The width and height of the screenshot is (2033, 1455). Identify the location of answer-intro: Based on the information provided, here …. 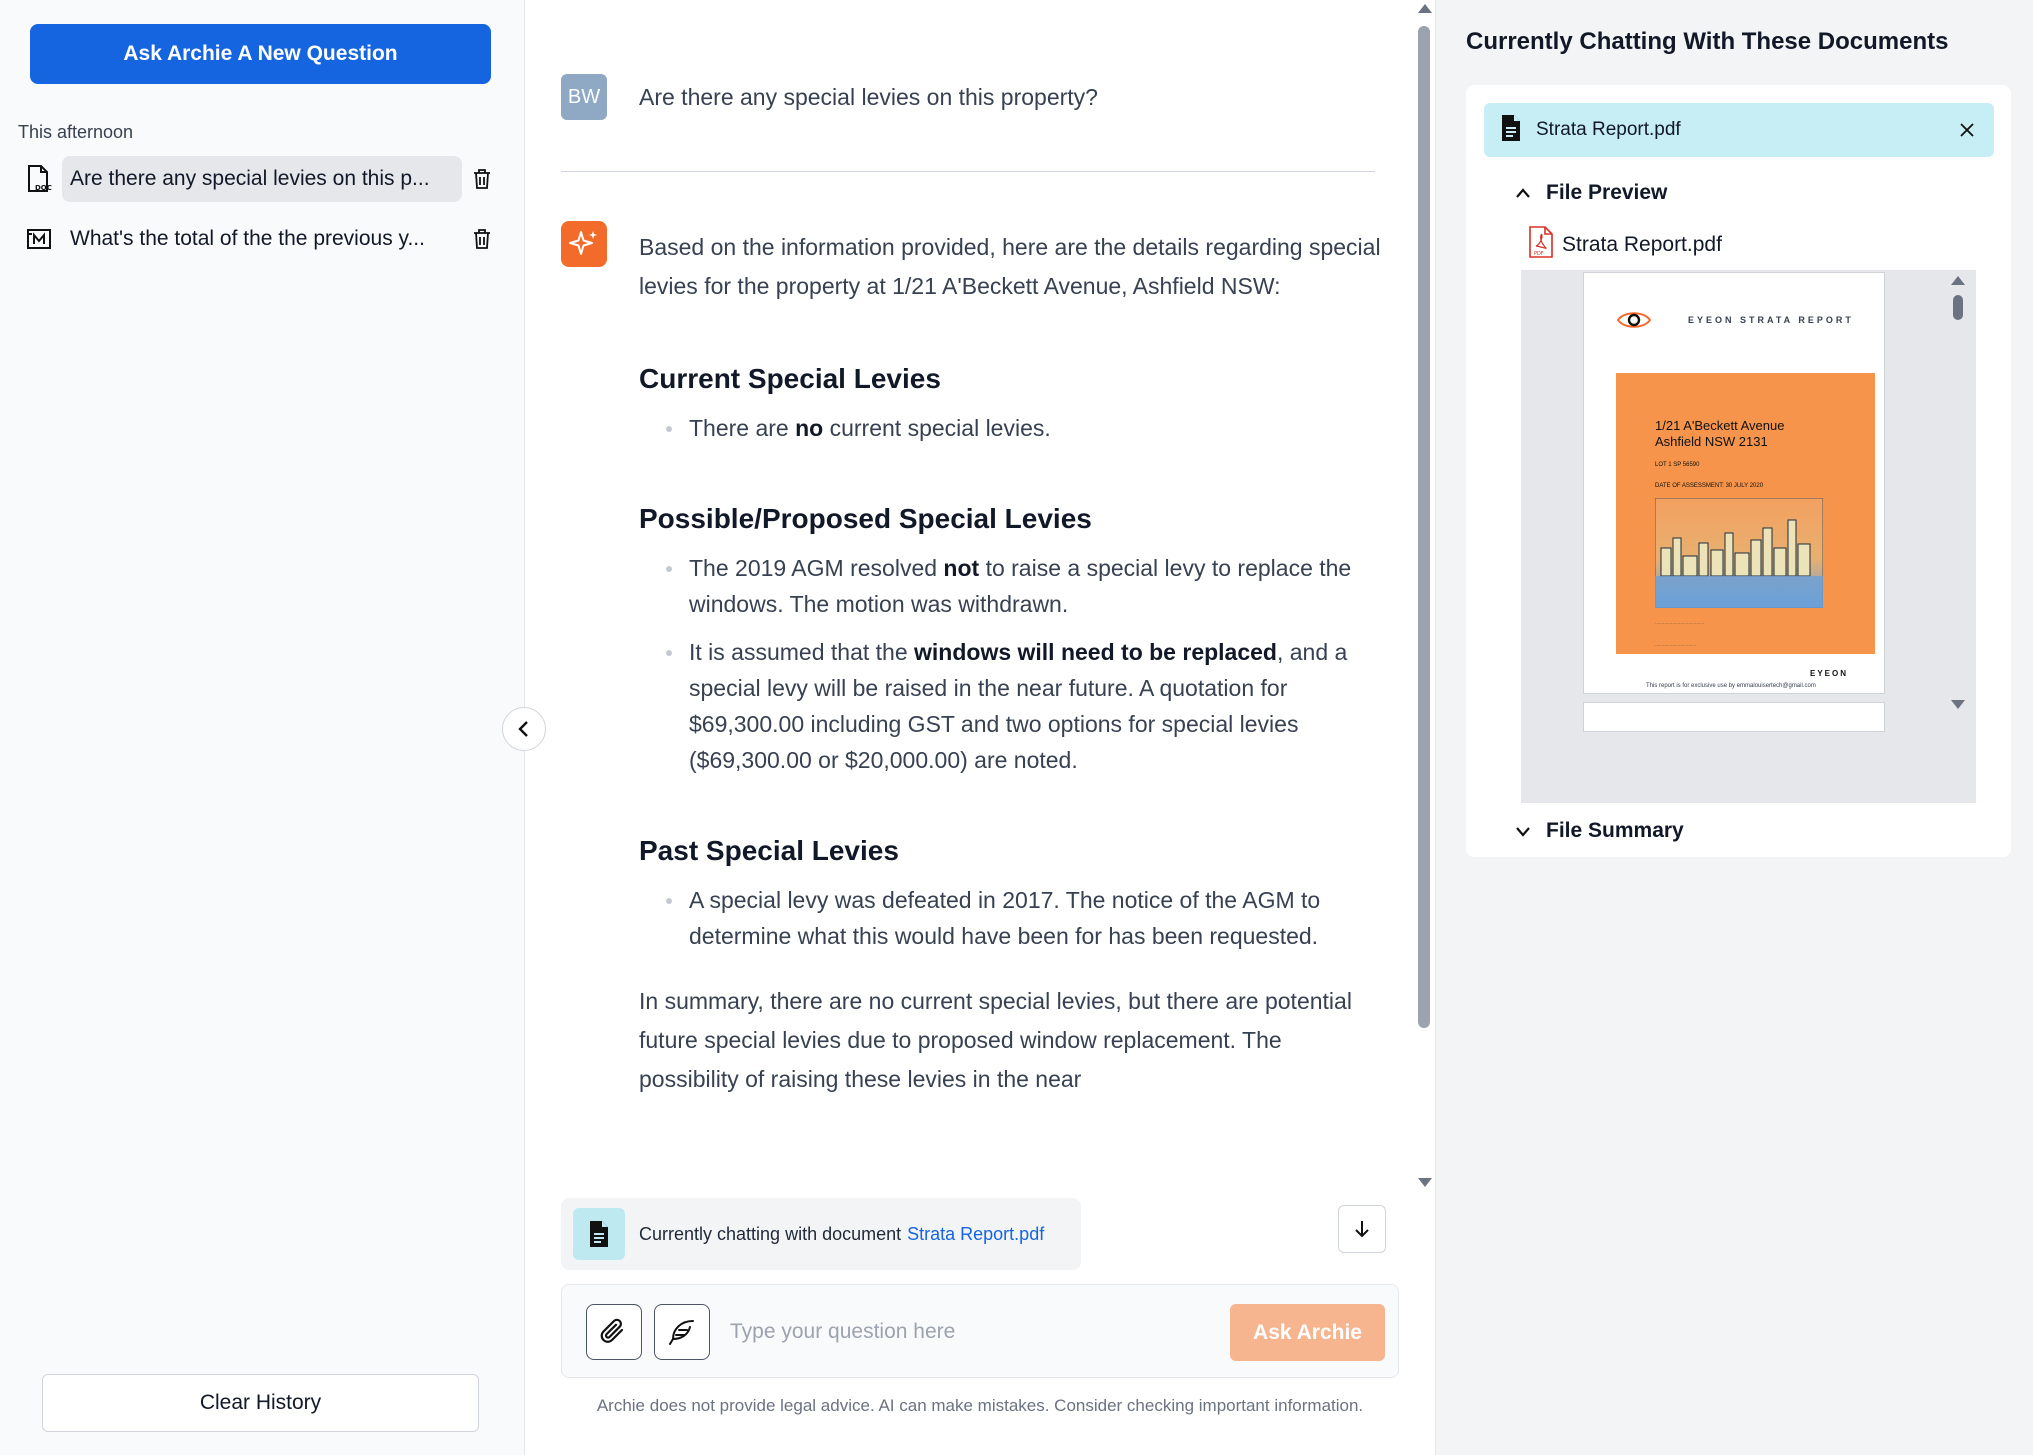
(1010, 266).